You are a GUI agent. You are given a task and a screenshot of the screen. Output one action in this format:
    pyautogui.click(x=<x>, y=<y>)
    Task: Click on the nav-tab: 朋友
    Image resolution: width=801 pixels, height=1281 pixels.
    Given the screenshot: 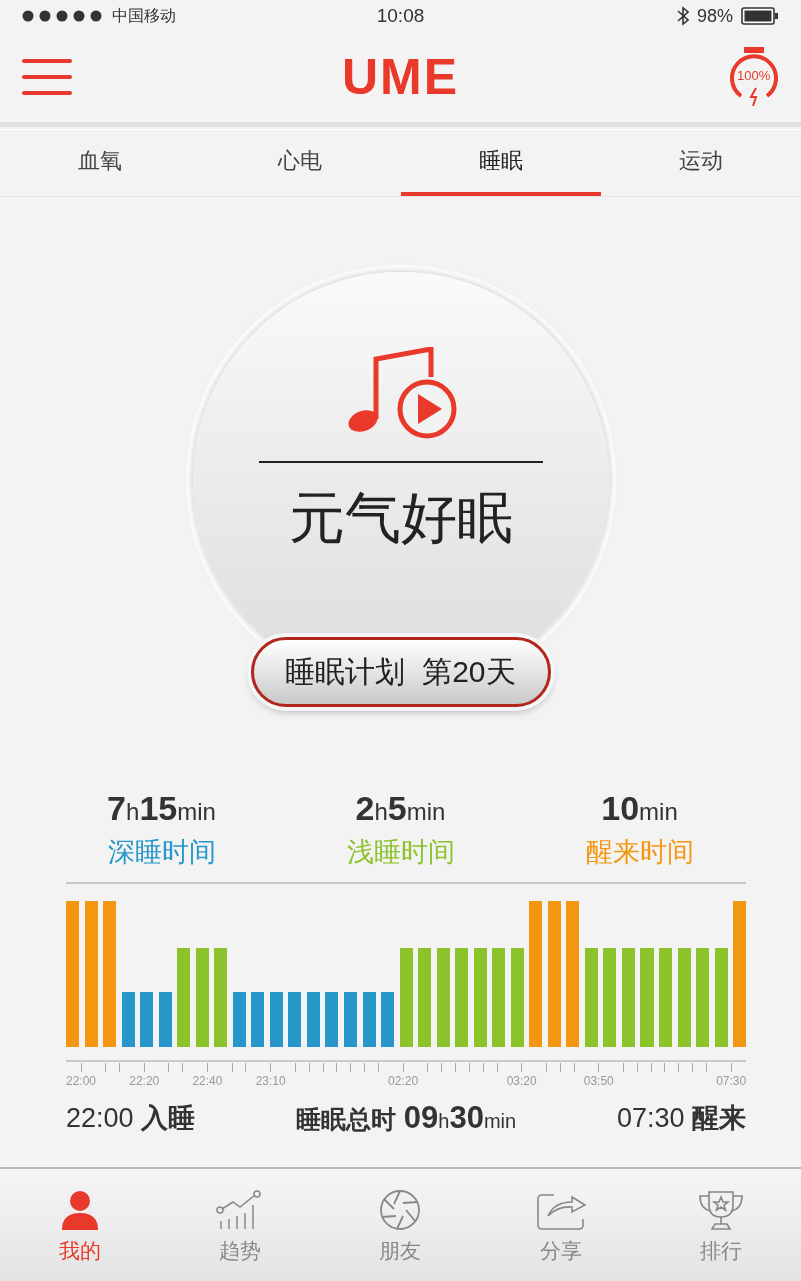 What is the action you would take?
    pyautogui.click(x=400, y=1225)
    